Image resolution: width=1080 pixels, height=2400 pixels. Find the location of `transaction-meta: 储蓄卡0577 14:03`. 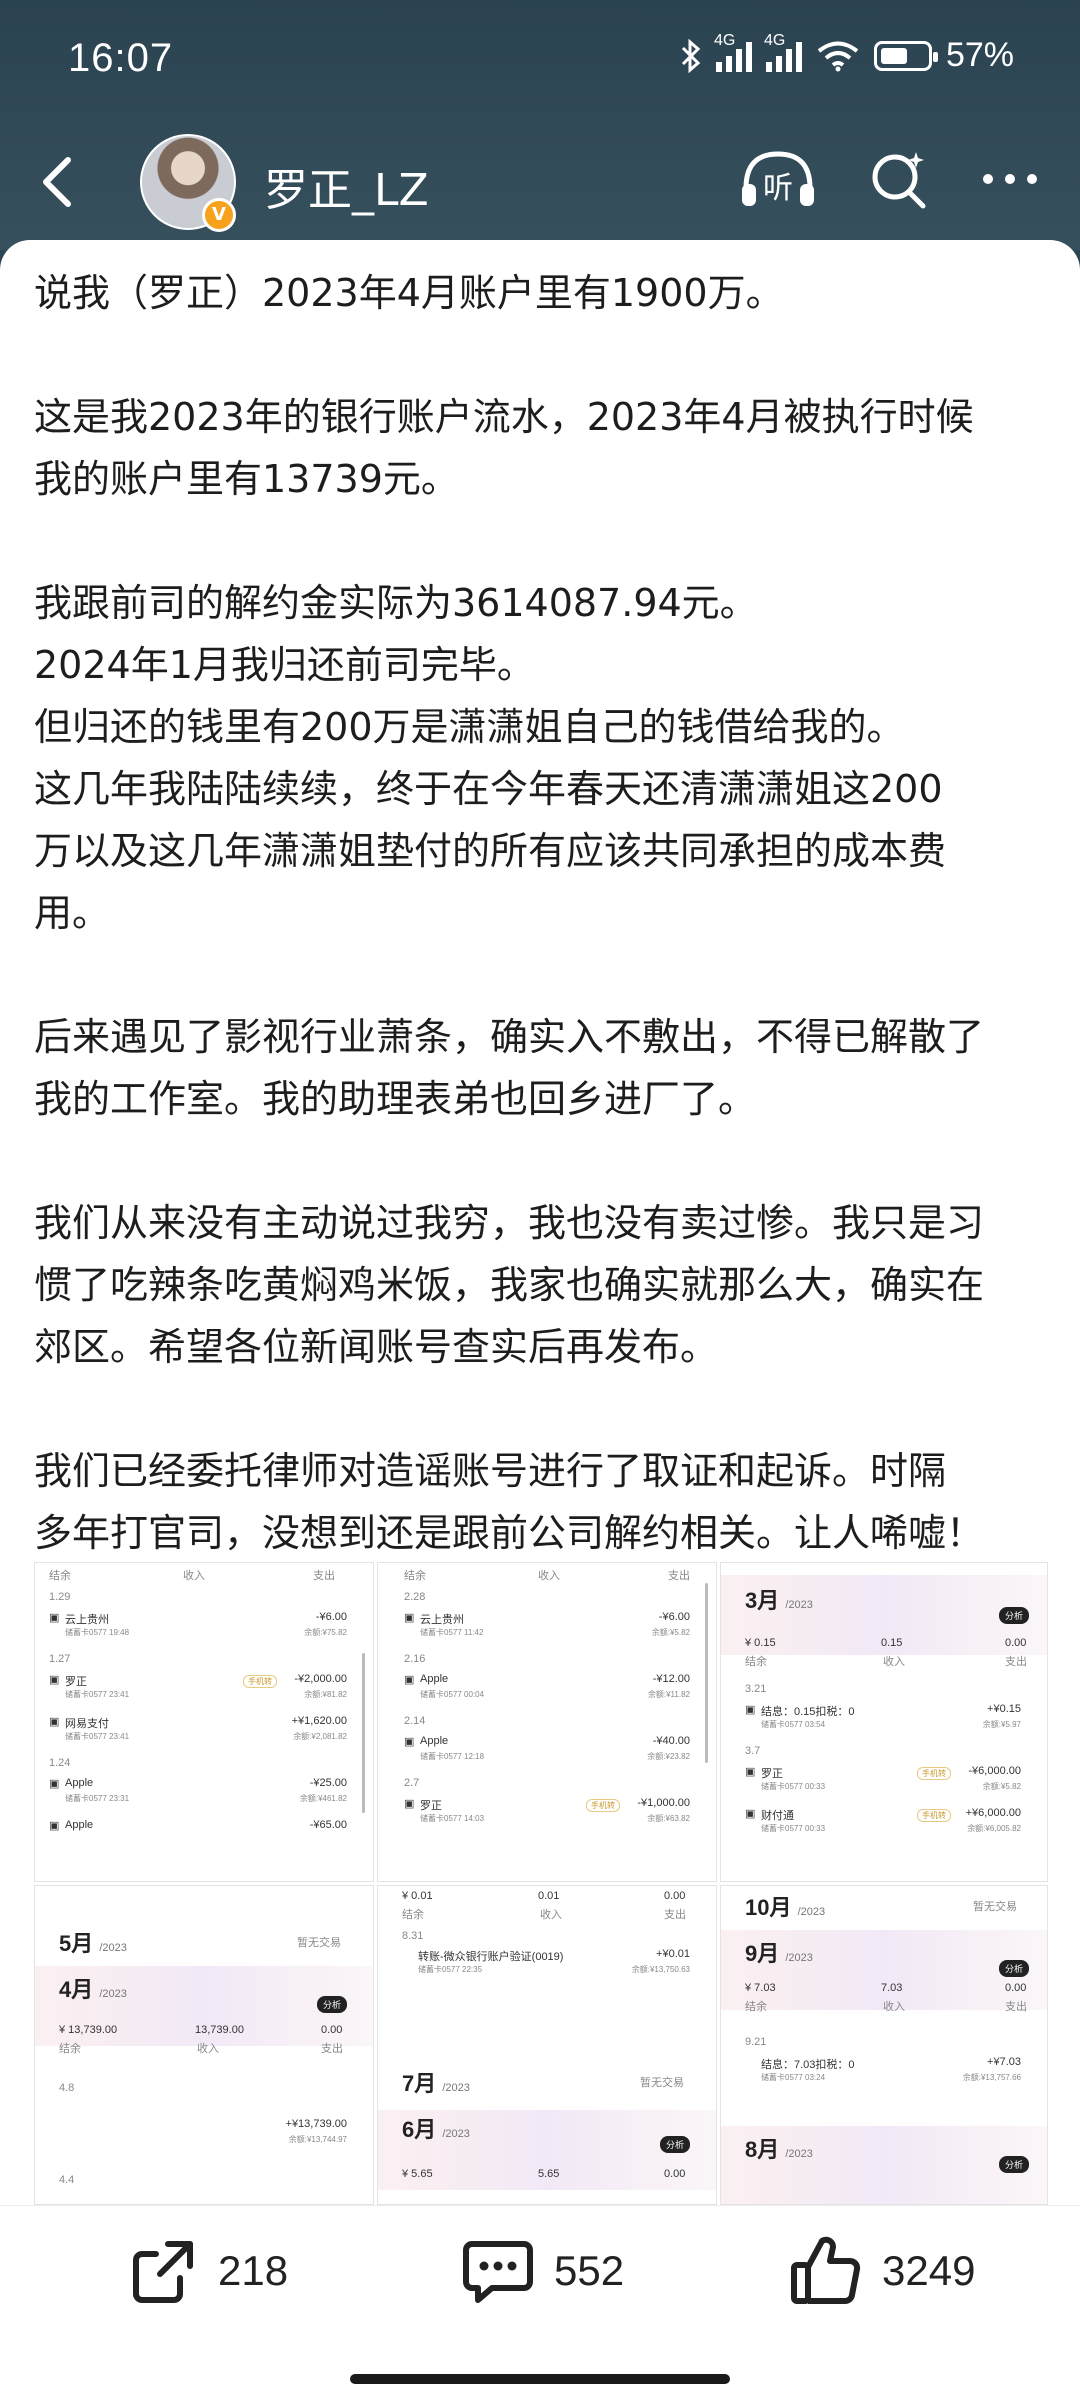

transaction-meta: 储蓄卡0577 14:03 is located at coordinates (452, 1818).